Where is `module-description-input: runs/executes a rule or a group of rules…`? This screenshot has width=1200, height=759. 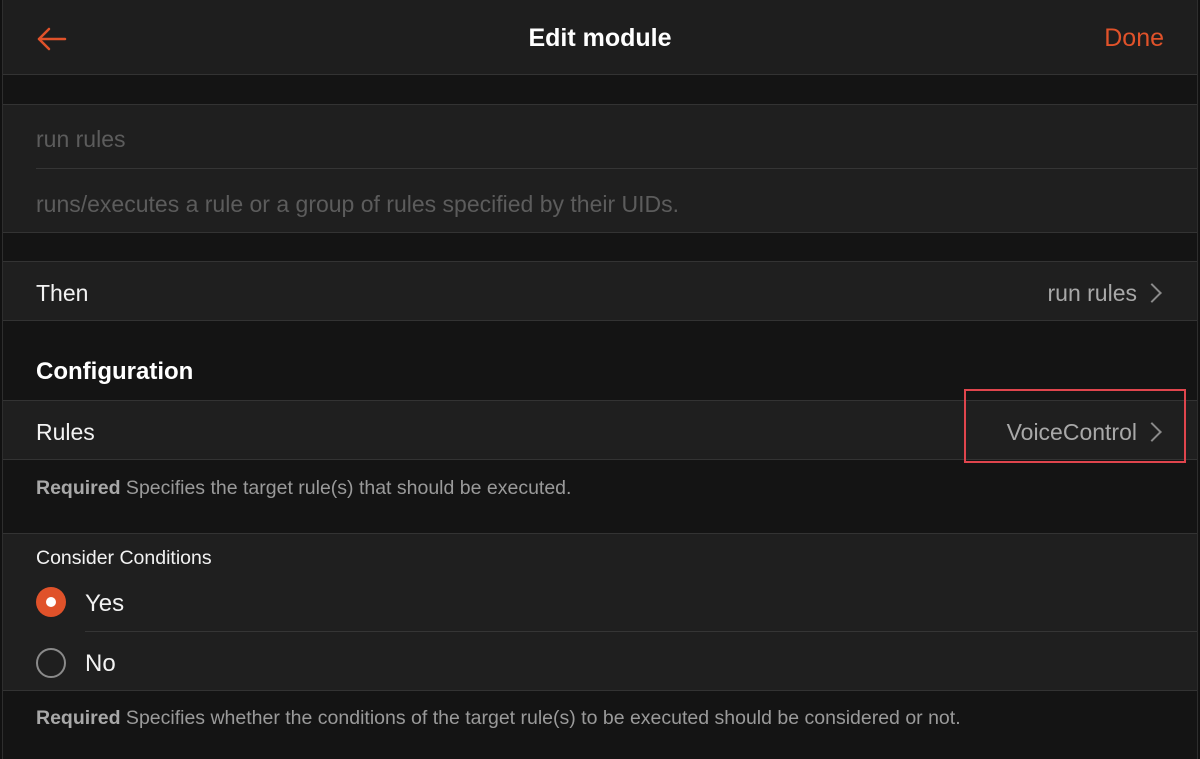 module-description-input: runs/executes a rule or a group of rules… is located at coordinates (357, 204).